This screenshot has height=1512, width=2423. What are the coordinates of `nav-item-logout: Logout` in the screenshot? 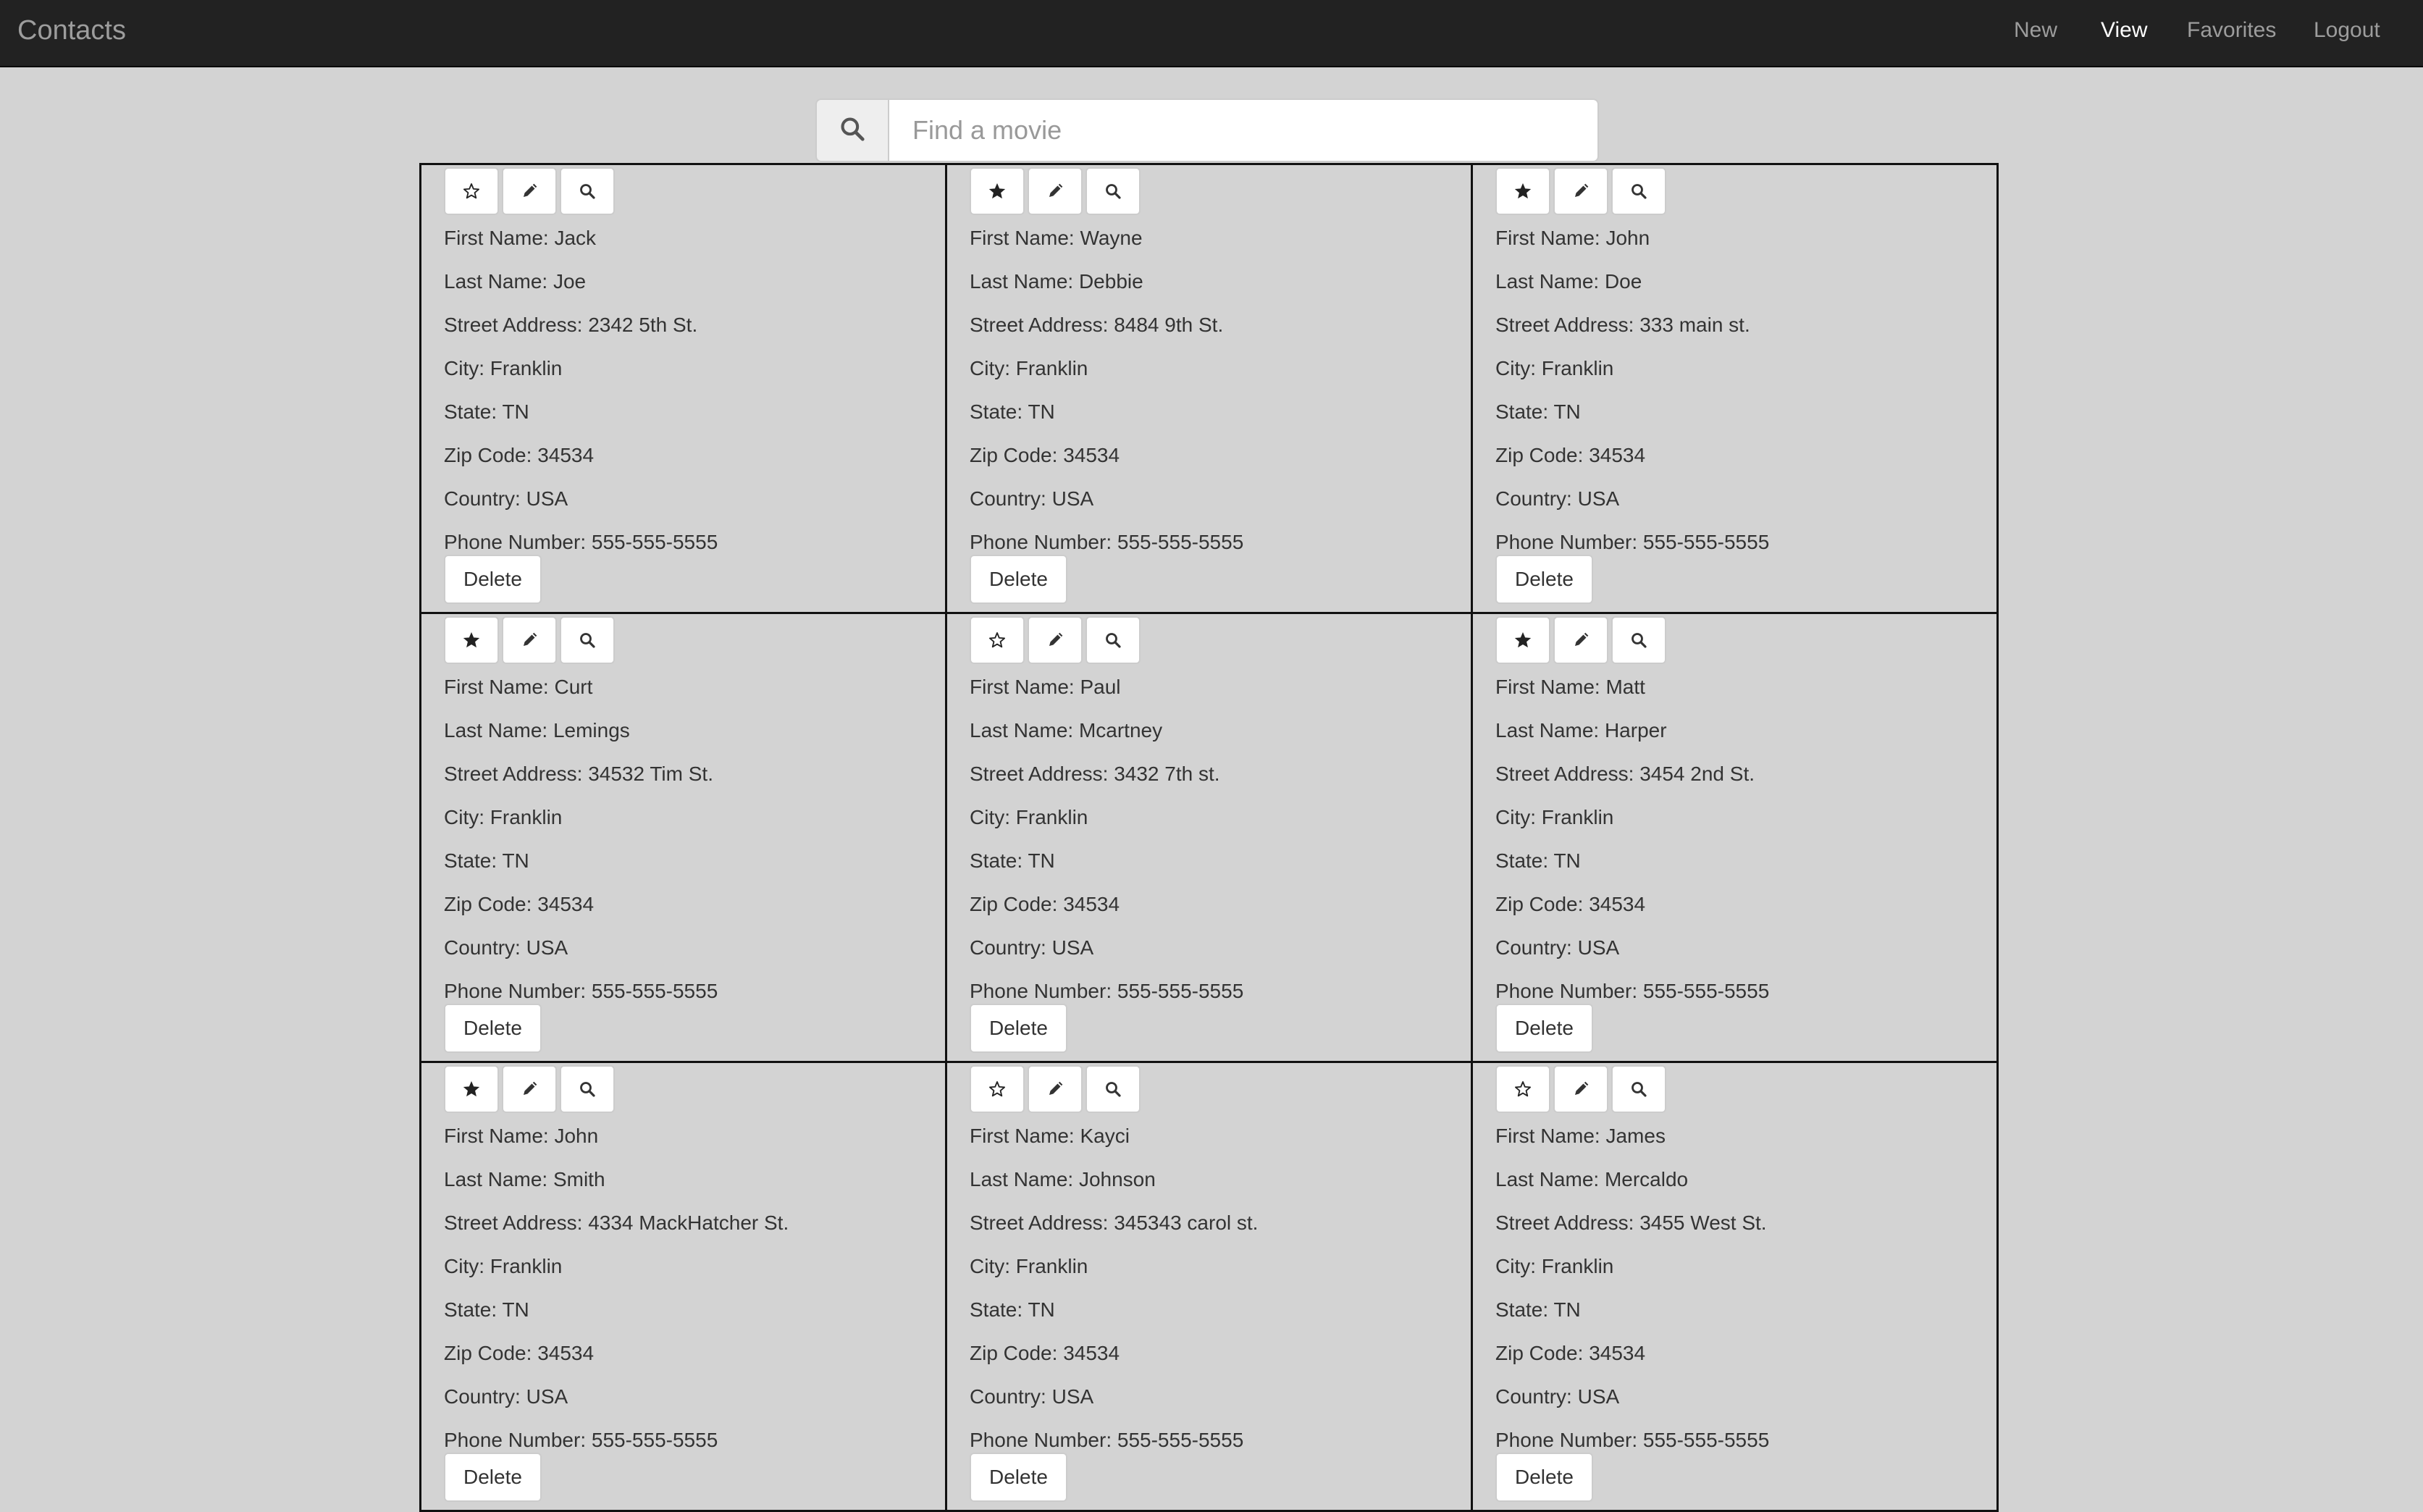 It's located at (2347, 30).